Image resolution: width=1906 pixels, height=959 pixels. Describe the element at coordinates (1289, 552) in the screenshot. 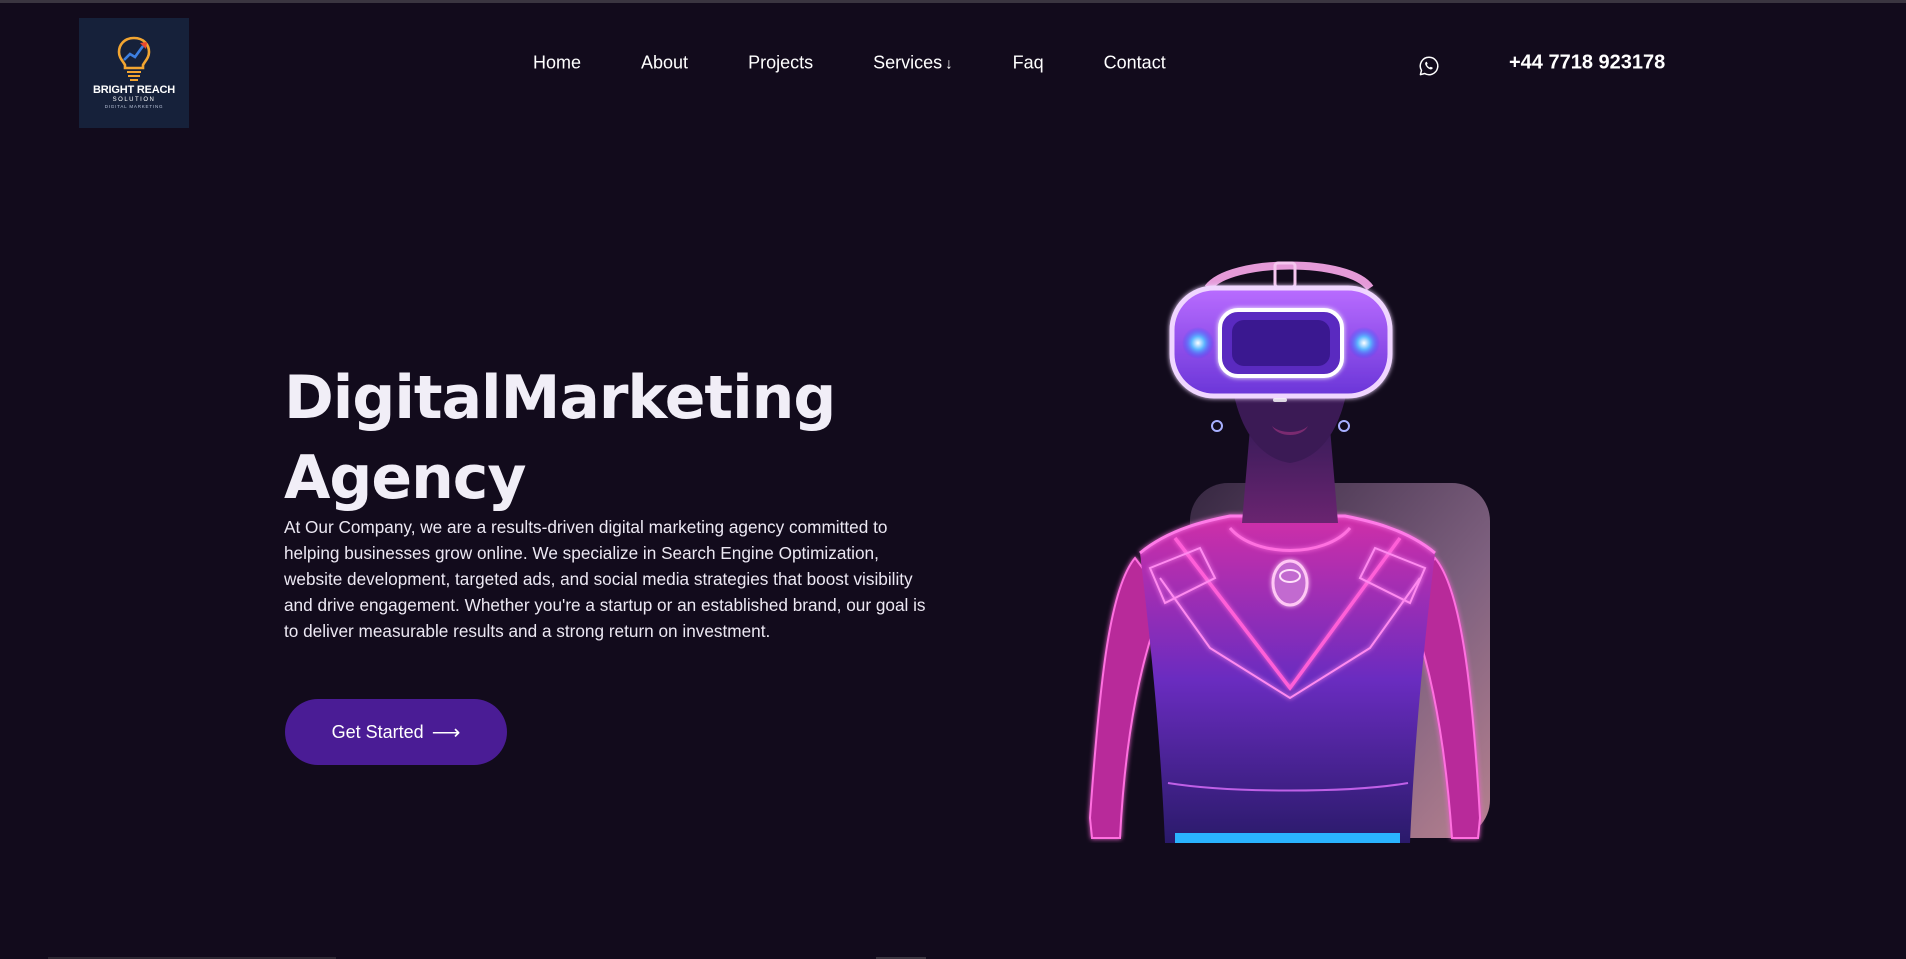

I see `vr-headset-figure-image` at that location.